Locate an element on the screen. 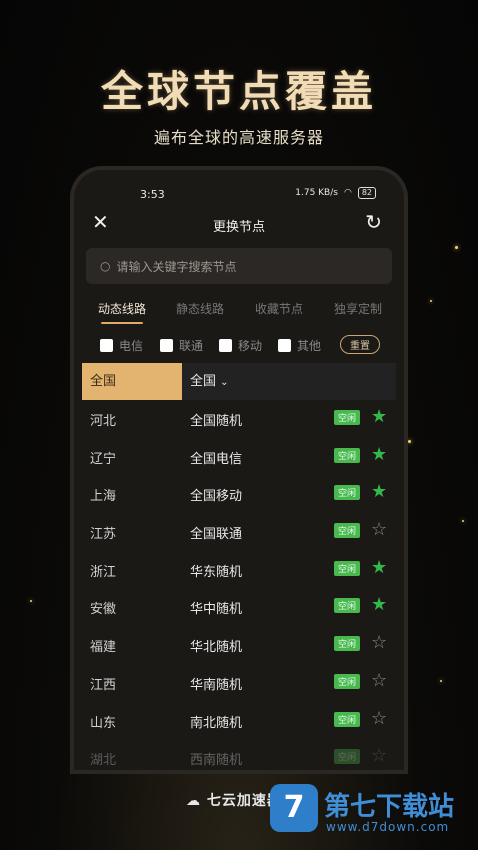  table-row: 辽宁 全国电信 空闲 ★ is located at coordinates (239, 457).